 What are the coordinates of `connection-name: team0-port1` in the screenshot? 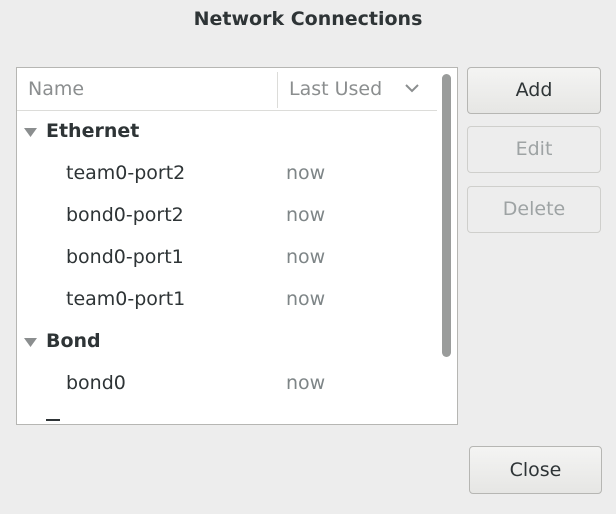 It's located at (126, 299).